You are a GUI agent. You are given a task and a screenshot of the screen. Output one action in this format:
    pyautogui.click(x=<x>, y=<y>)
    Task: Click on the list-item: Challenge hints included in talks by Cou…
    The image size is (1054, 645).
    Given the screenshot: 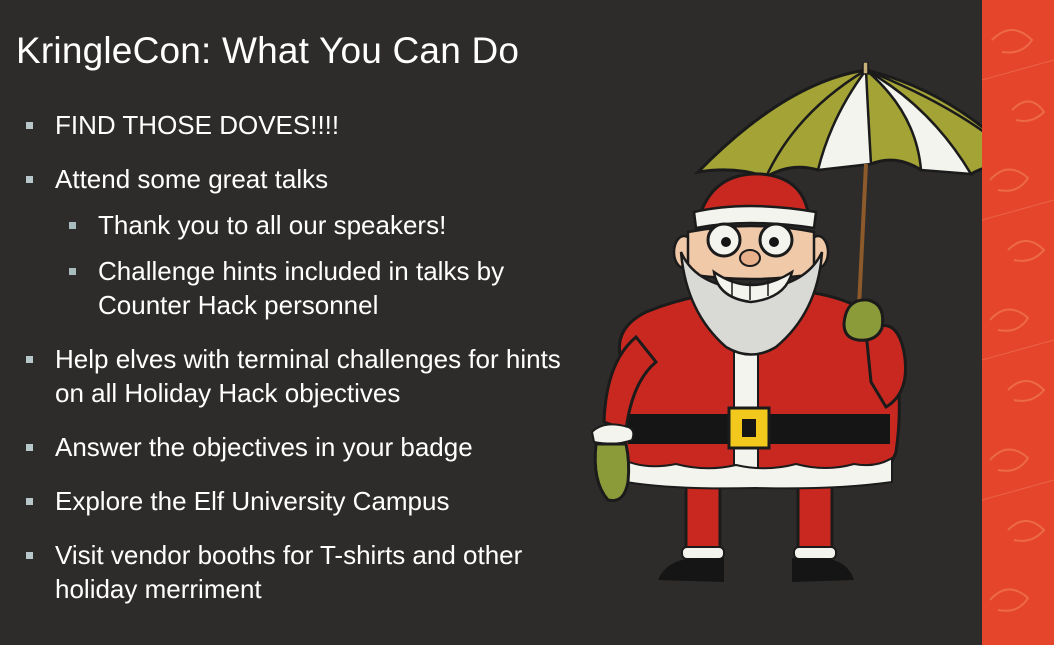 What is the action you would take?
    pyautogui.click(x=302, y=288)
    